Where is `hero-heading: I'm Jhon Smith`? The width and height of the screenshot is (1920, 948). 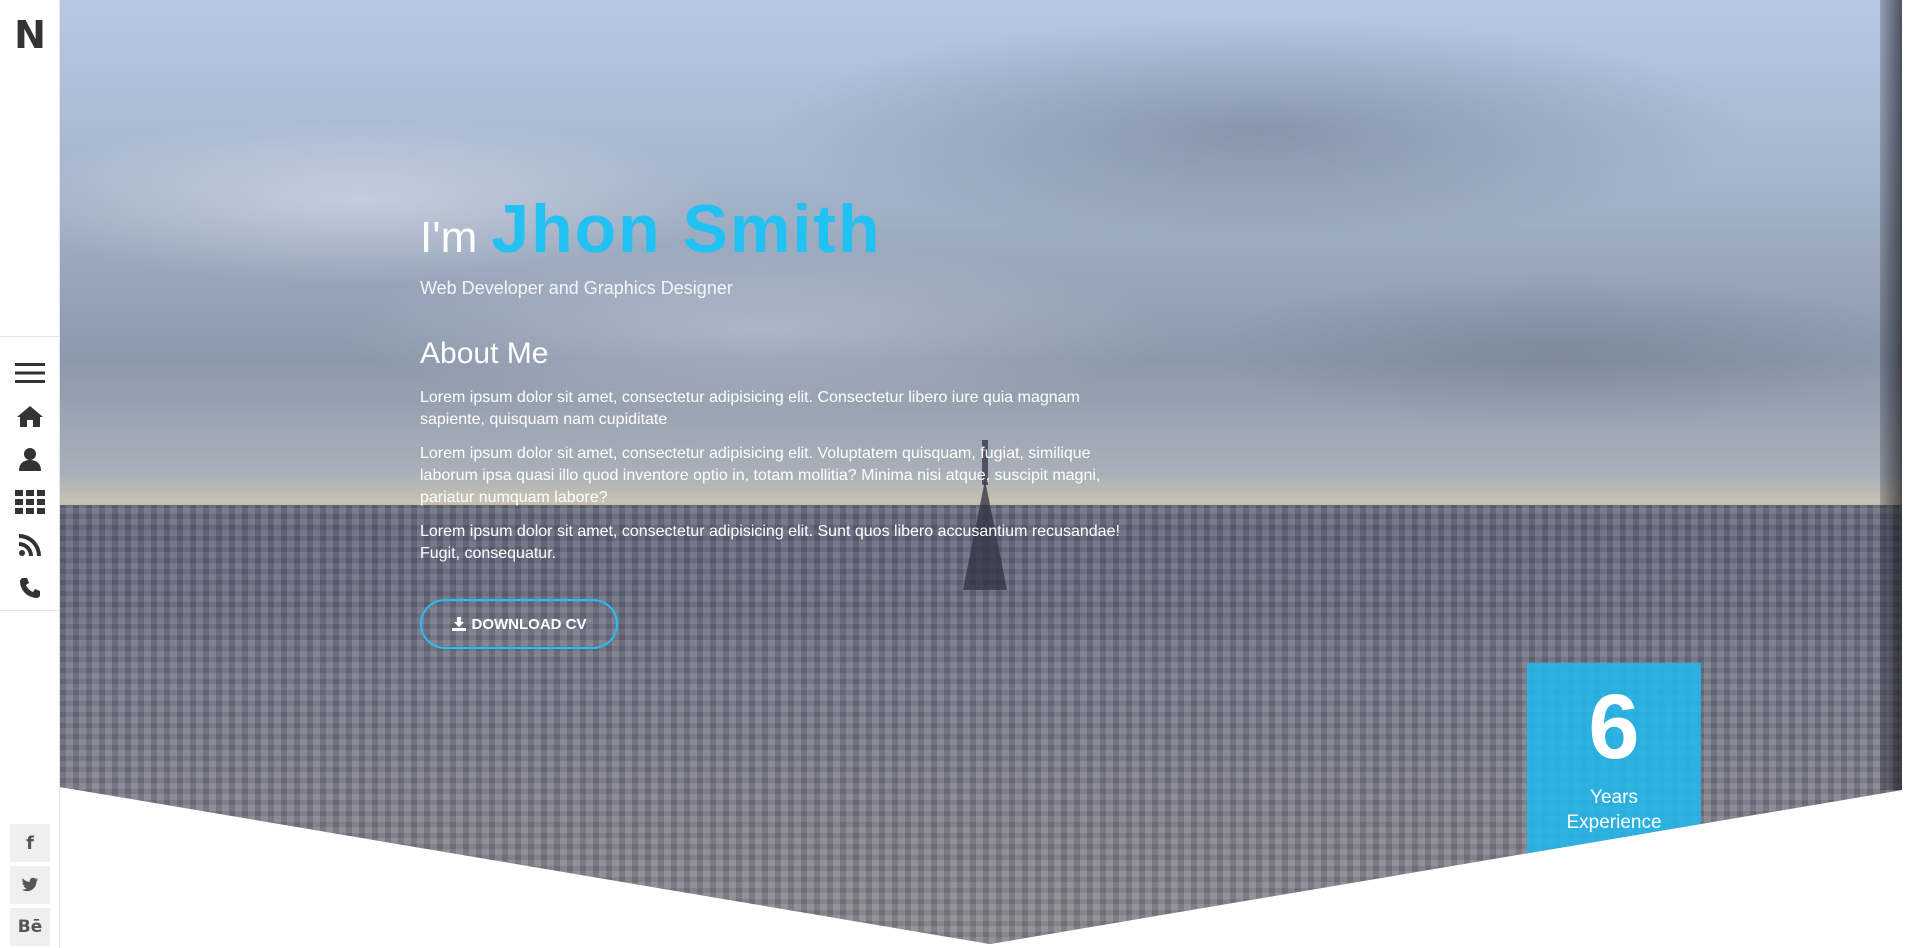 hero-heading: I'm Jhon Smith is located at coordinates (770, 229).